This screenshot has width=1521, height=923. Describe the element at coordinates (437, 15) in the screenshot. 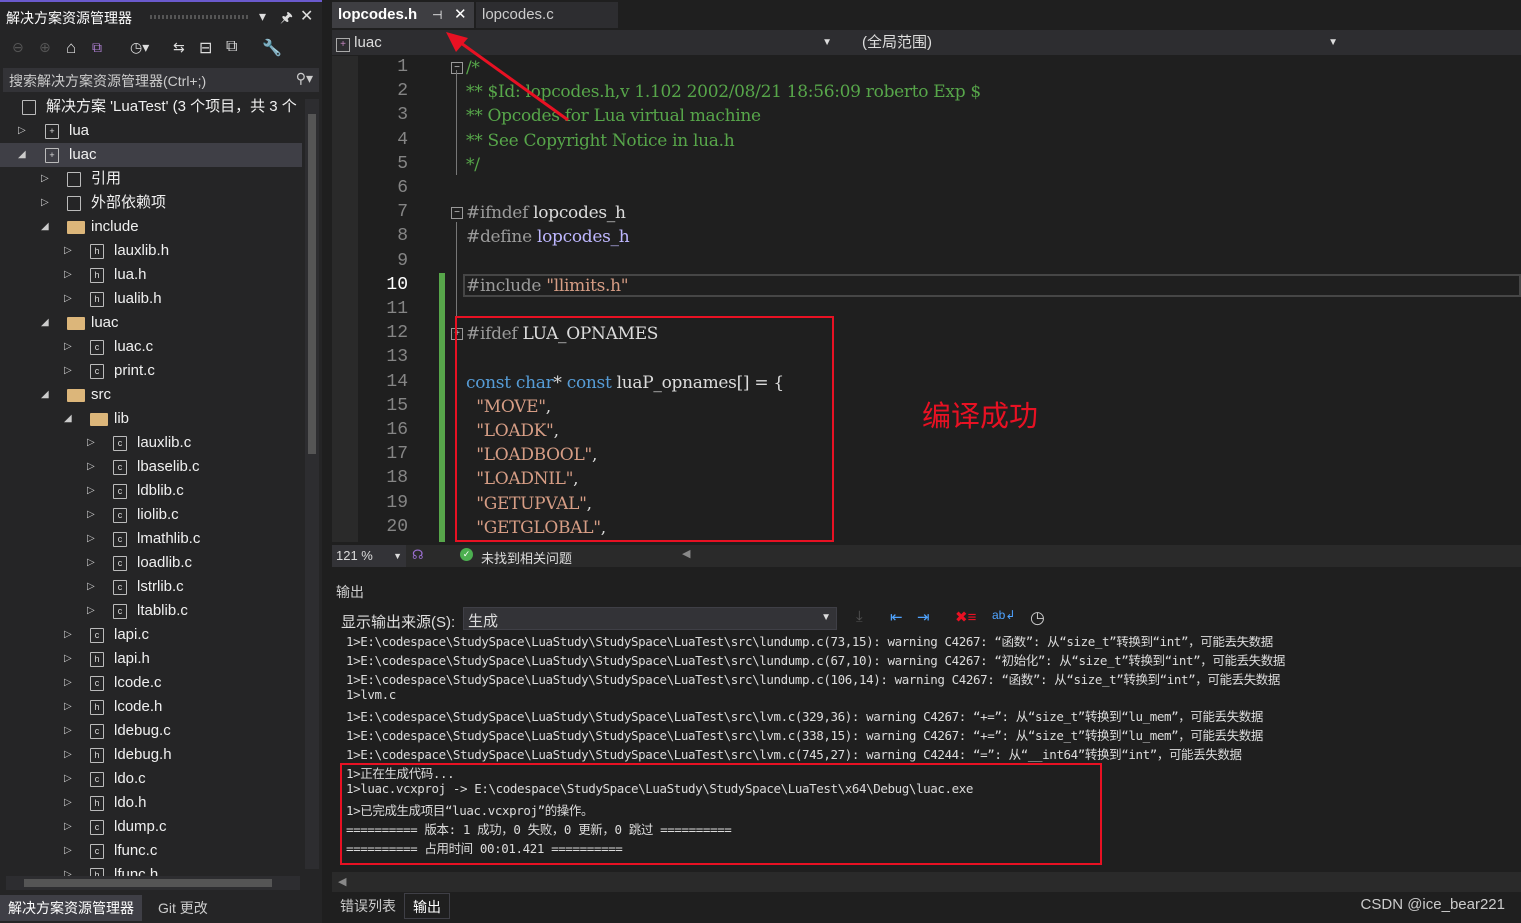

I see `pin-icon: ⊣` at that location.